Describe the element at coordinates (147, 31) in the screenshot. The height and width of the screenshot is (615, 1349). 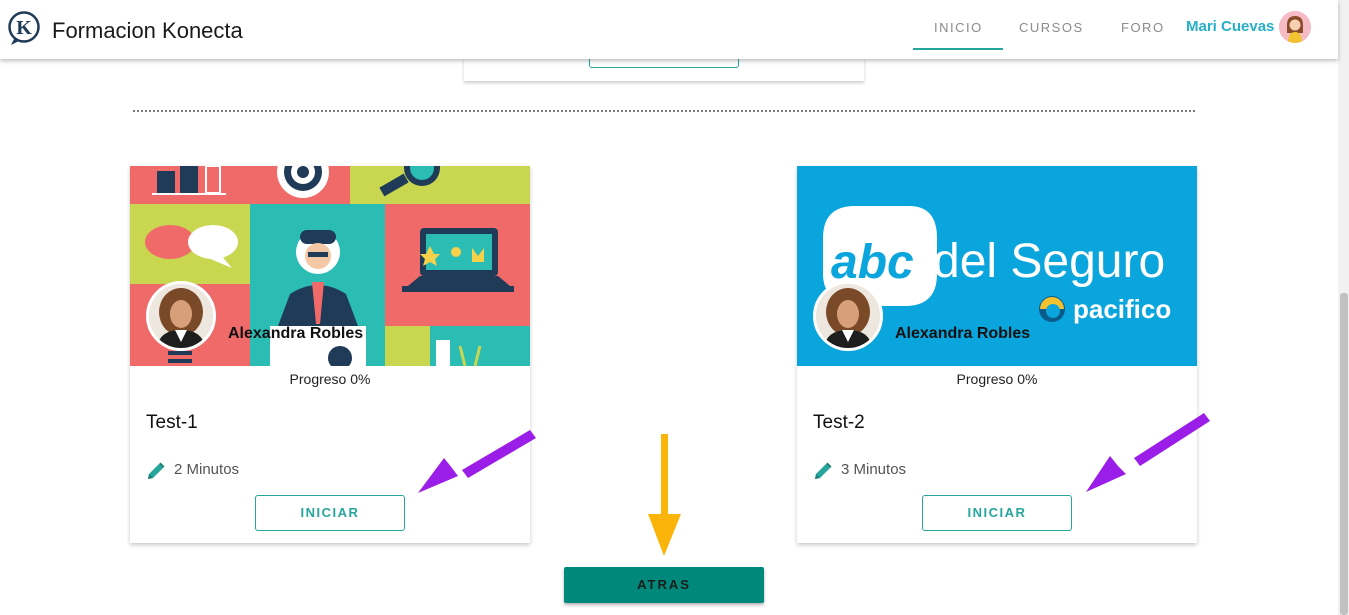
I see `brand-title: Formacion Konecta` at that location.